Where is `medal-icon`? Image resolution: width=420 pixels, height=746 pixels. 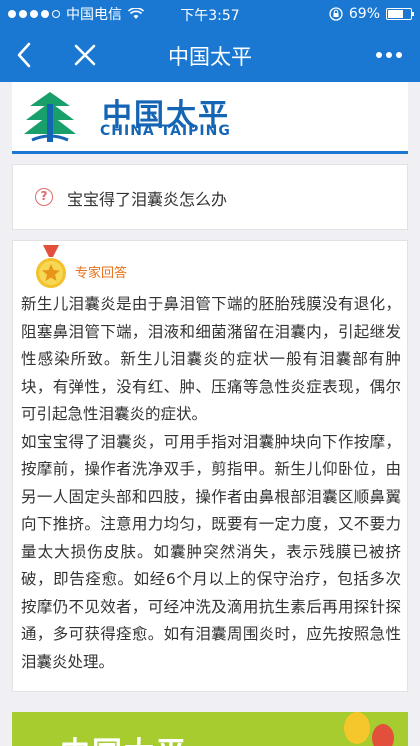
medal-icon is located at coordinates (51, 266).